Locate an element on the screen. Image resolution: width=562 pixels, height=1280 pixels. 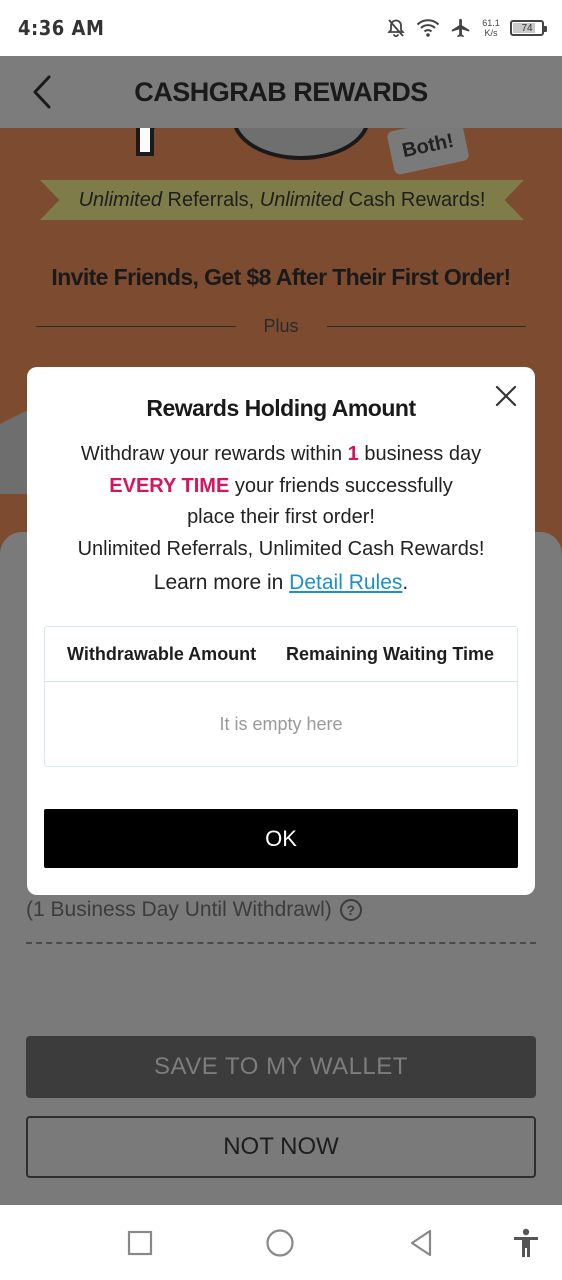
recents-square-icon is located at coordinates (140, 1243).